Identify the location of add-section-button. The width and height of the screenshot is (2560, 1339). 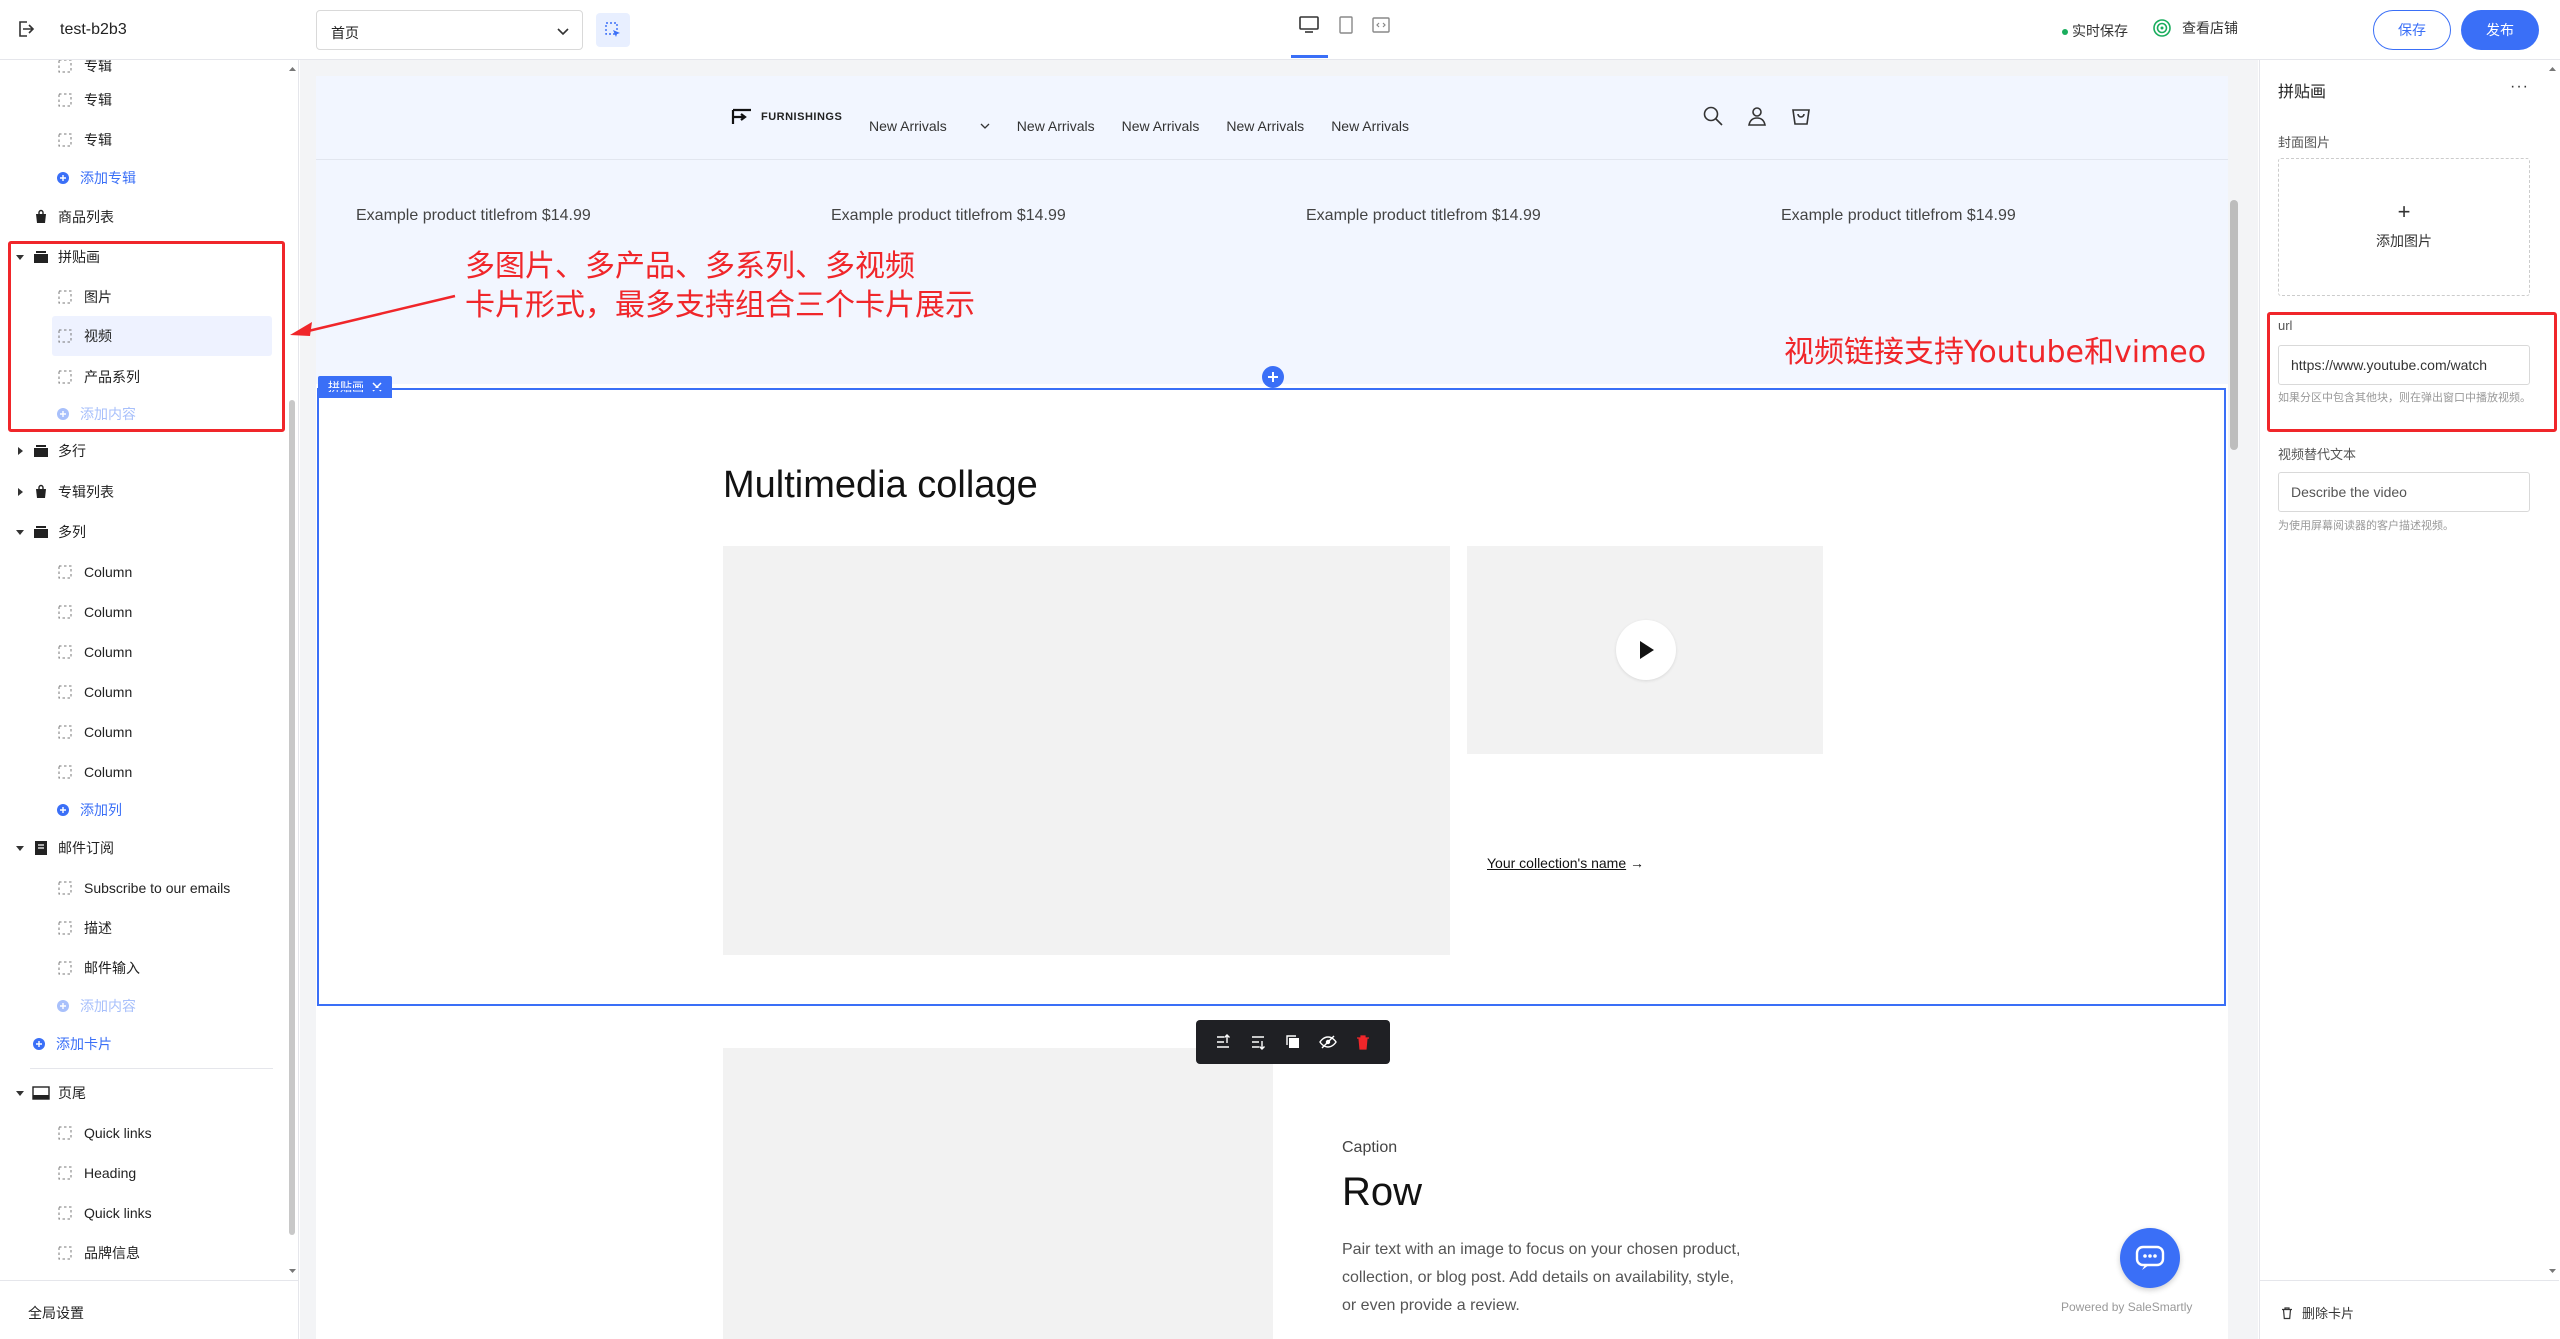
(1273, 377).